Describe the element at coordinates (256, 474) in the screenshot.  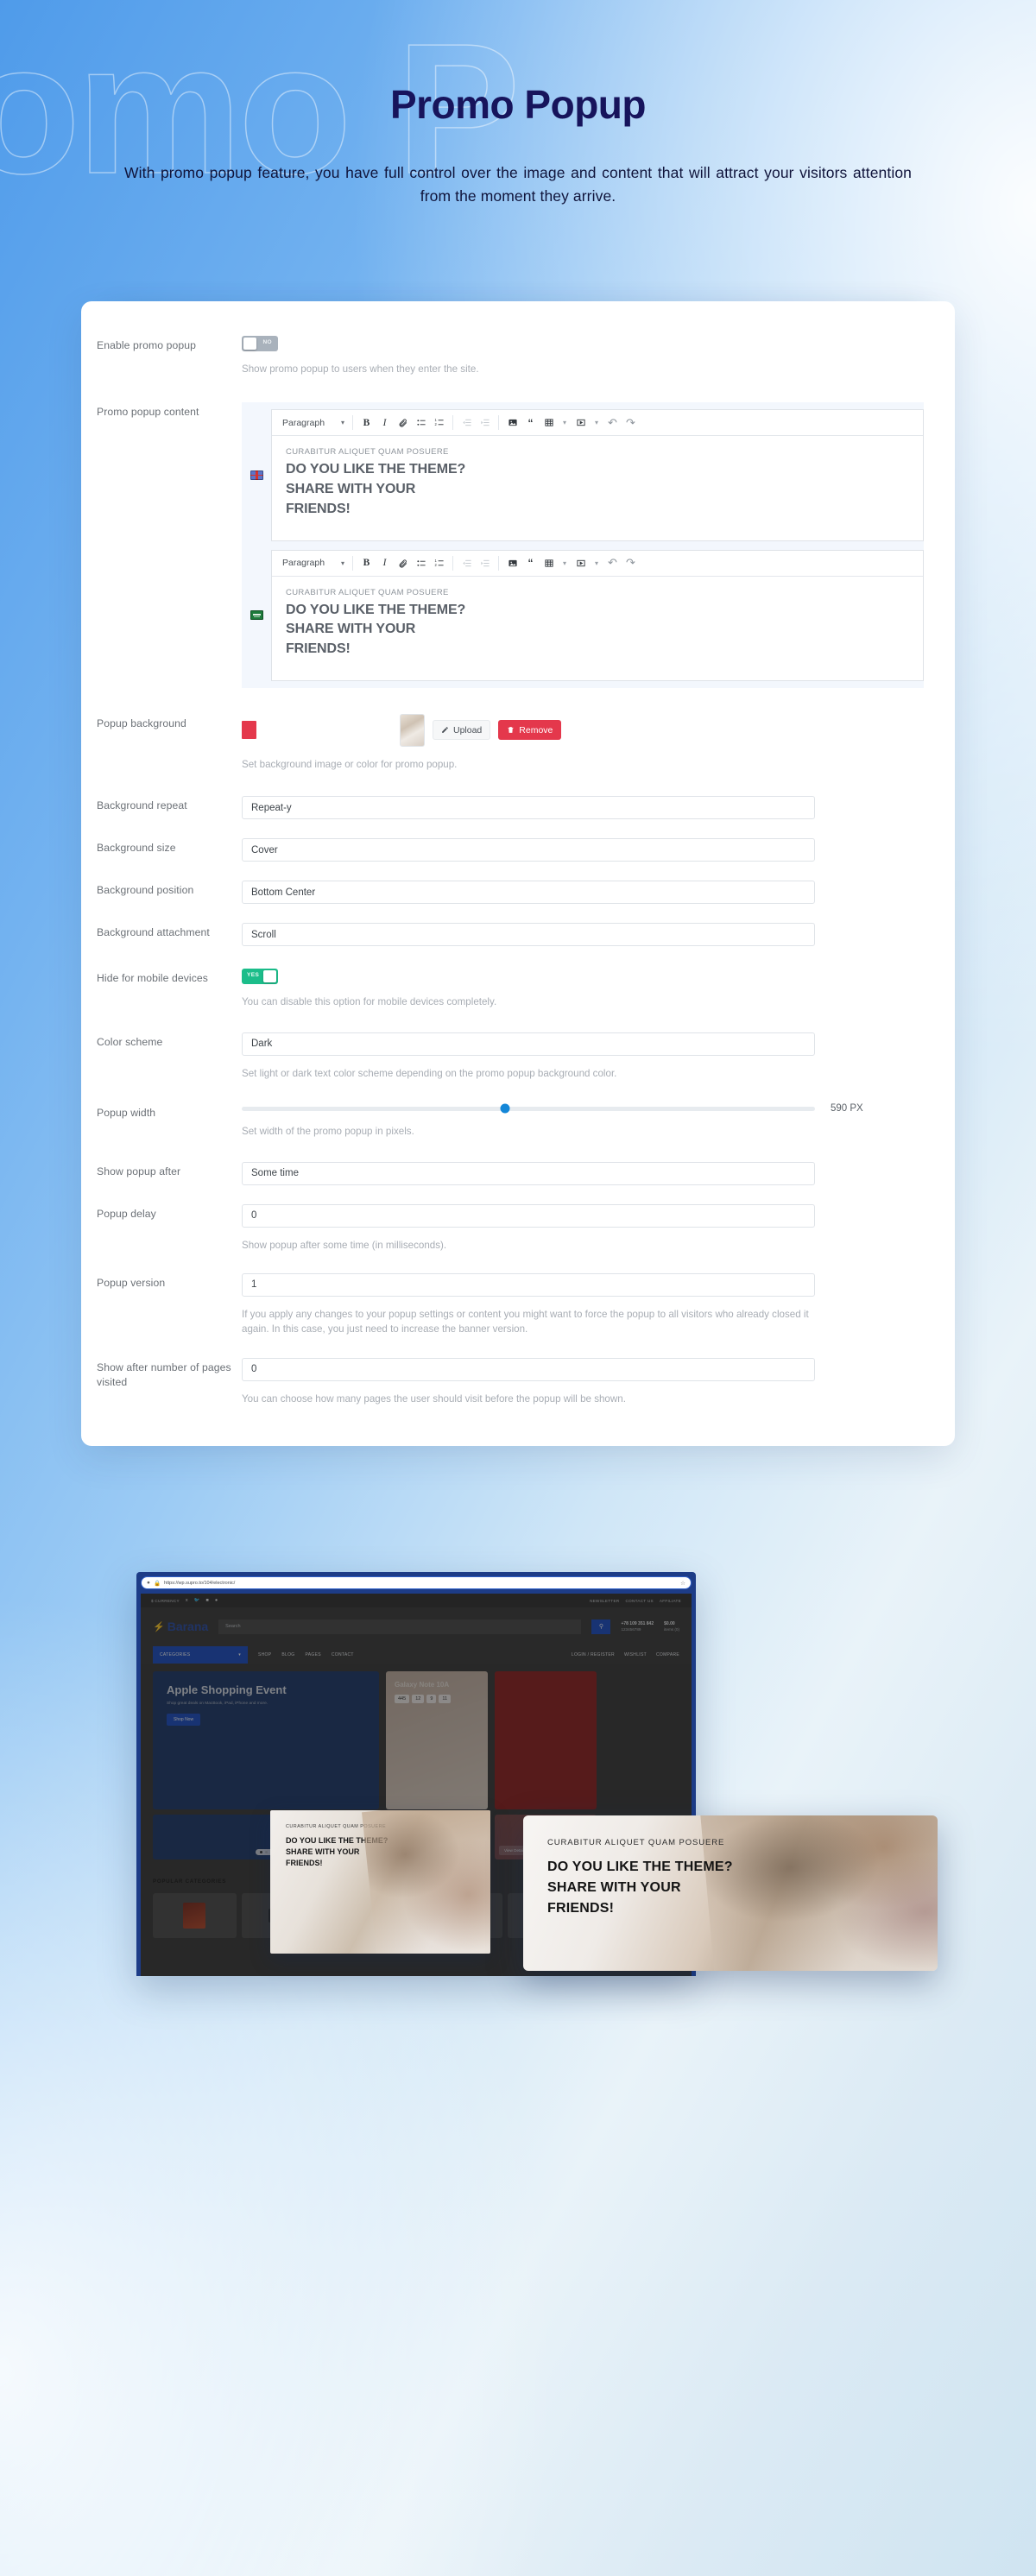
I see `editor-language-column` at that location.